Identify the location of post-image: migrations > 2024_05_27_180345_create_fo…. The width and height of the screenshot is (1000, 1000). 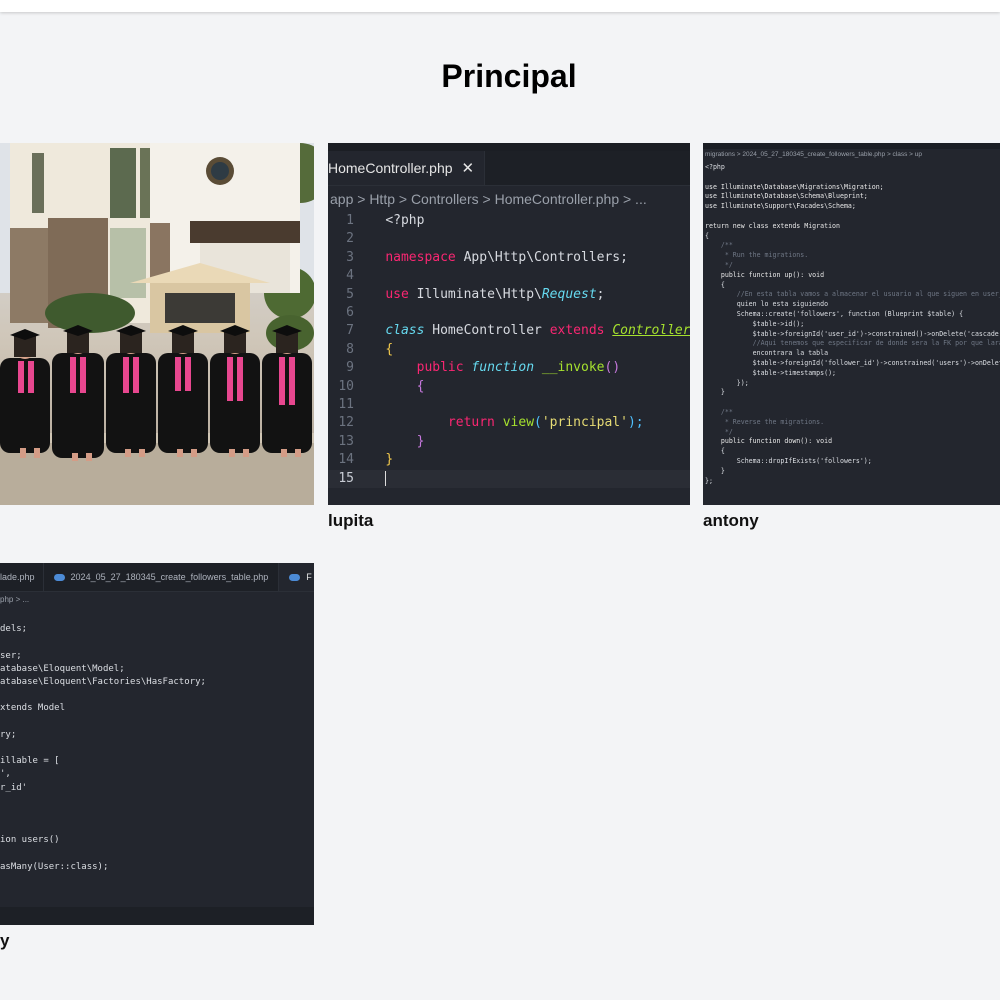
(851, 324).